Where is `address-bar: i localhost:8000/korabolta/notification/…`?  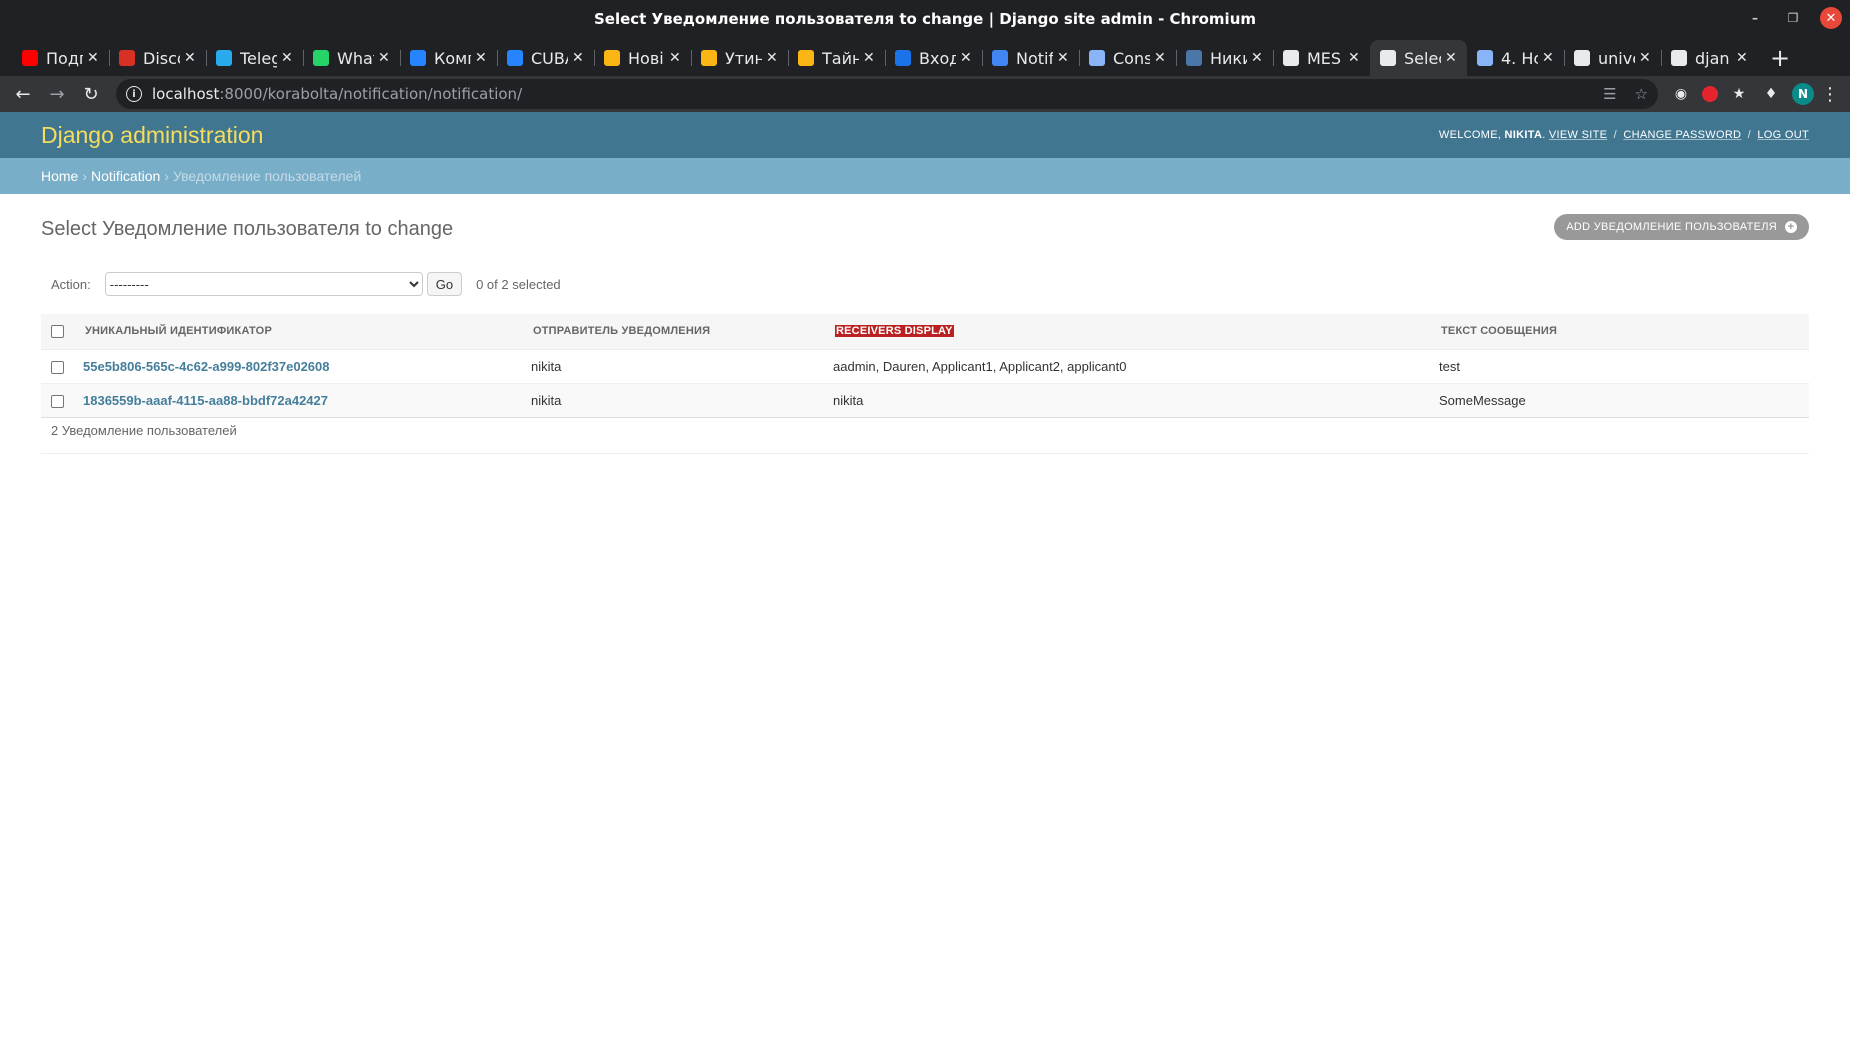
address-bar: i localhost:8000/korabolta/notification/… is located at coordinates (887, 94).